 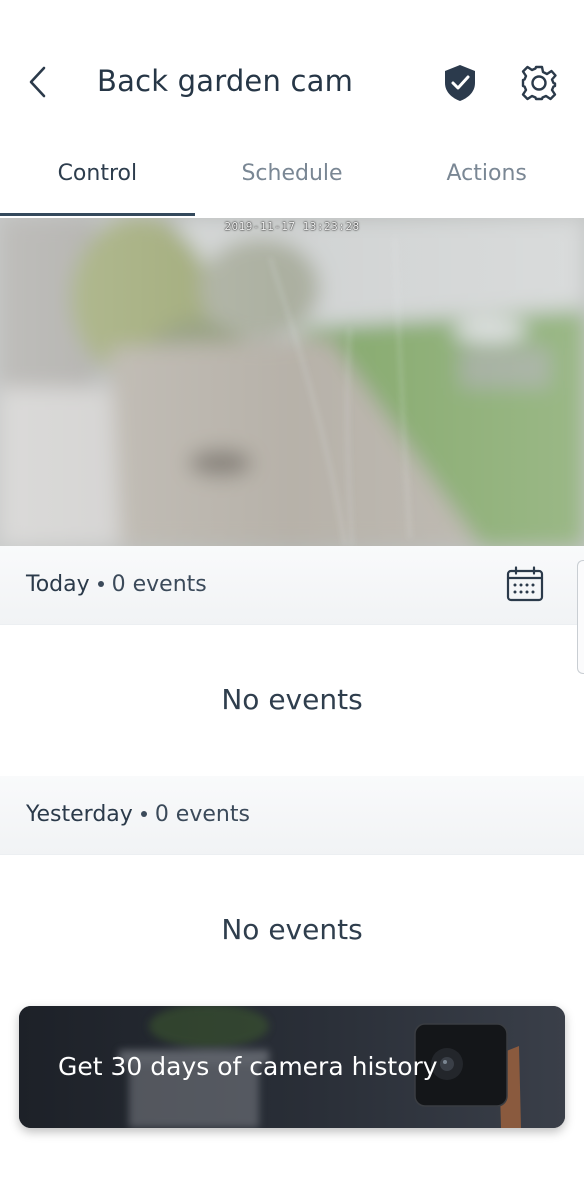 I want to click on tab-actions: Actions, so click(x=486, y=179).